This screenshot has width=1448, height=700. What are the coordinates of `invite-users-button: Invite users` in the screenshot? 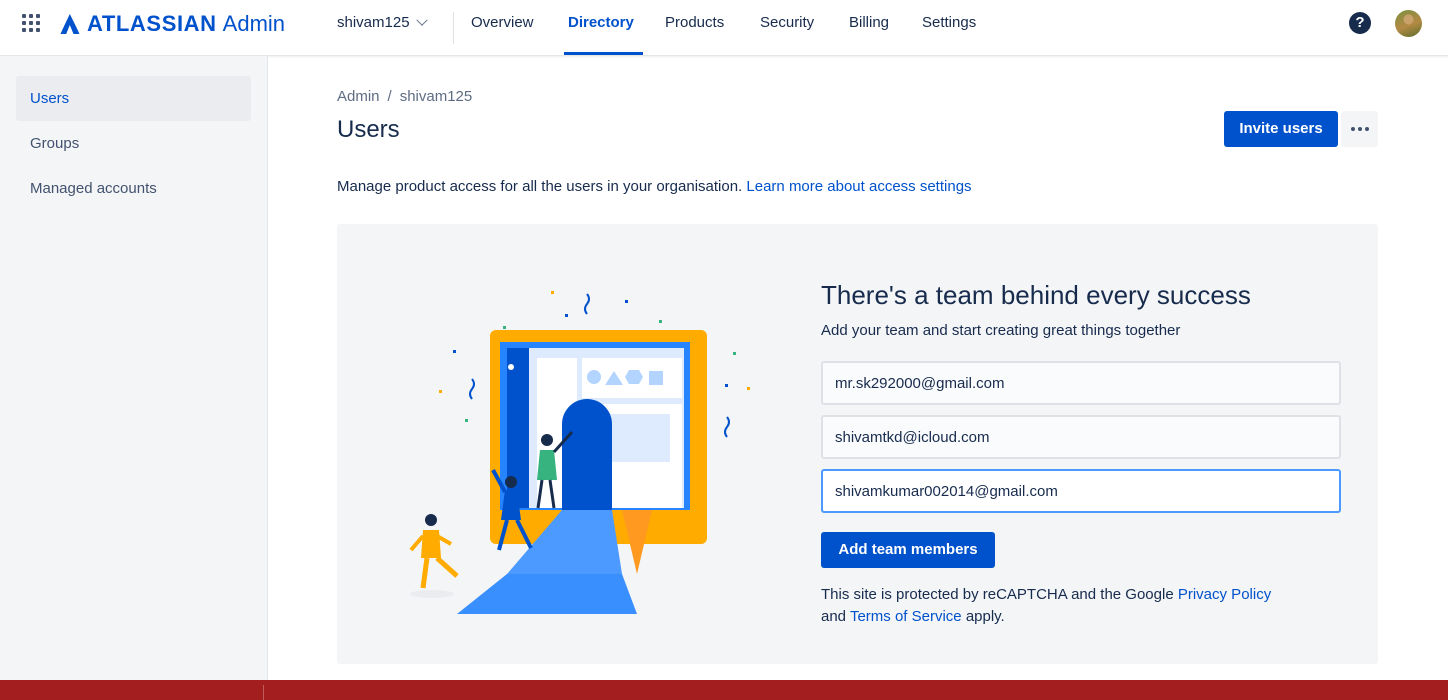 It's located at (1281, 129).